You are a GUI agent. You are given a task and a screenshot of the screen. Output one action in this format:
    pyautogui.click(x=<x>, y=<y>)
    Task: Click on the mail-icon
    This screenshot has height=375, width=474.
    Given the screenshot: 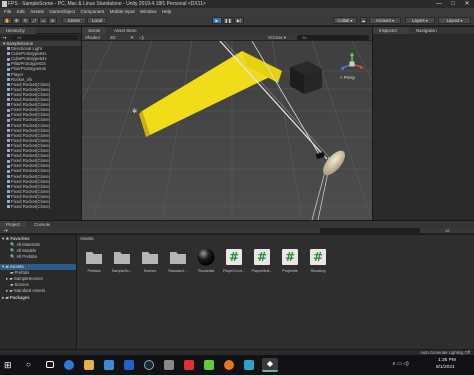 What is the action you would take?
    pyautogui.click(x=129, y=365)
    